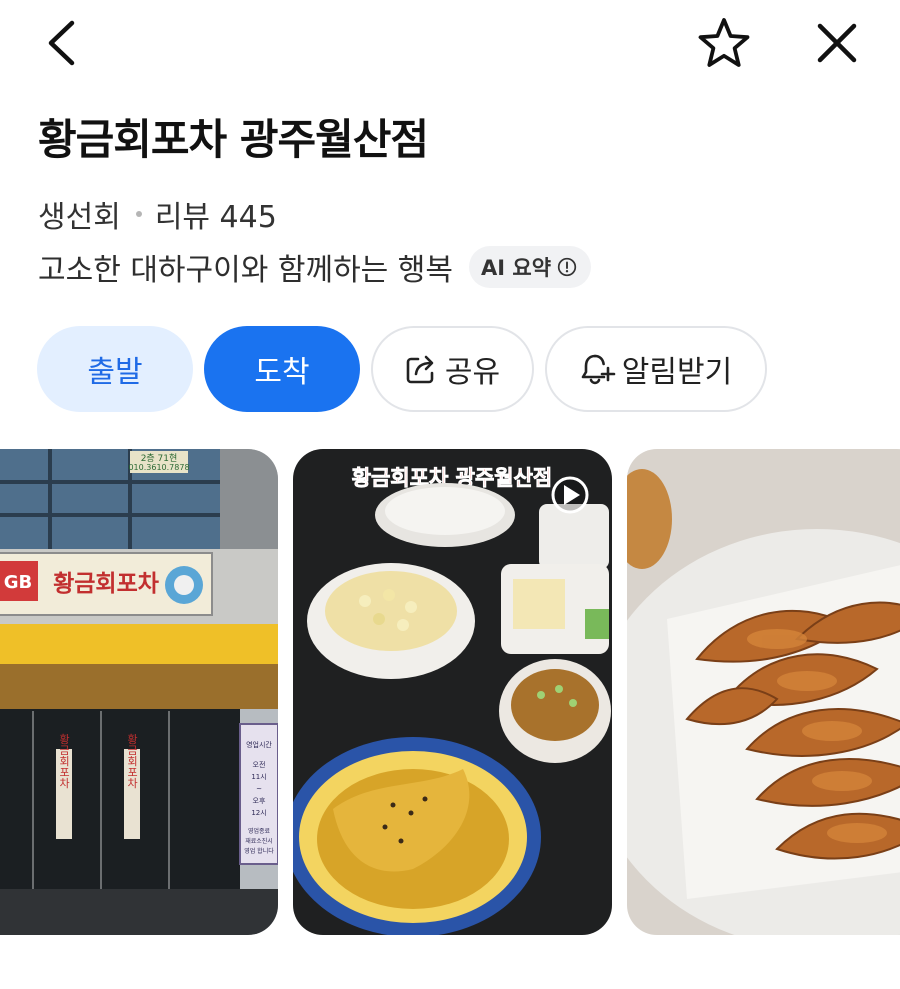 The width and height of the screenshot is (900, 989). Describe the element at coordinates (763, 692) in the screenshot. I see `grilled-shrimp-photo` at that location.